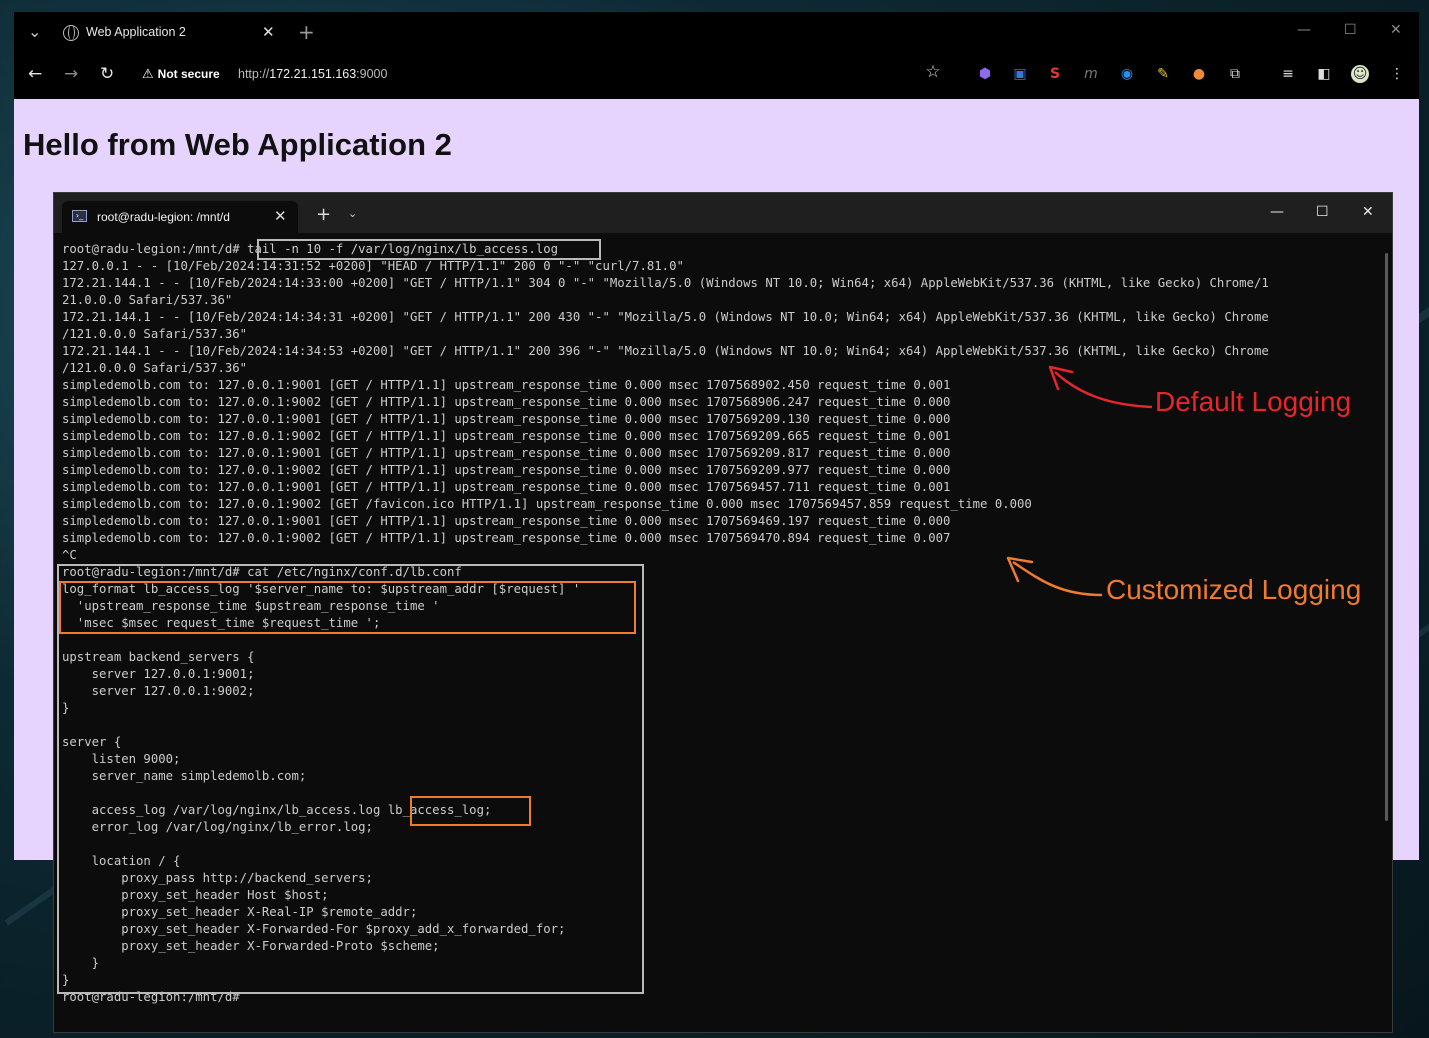 The width and height of the screenshot is (1429, 1038). What do you see at coordinates (1253, 401) in the screenshot?
I see `default-logging-annotation: Default Logging` at bounding box center [1253, 401].